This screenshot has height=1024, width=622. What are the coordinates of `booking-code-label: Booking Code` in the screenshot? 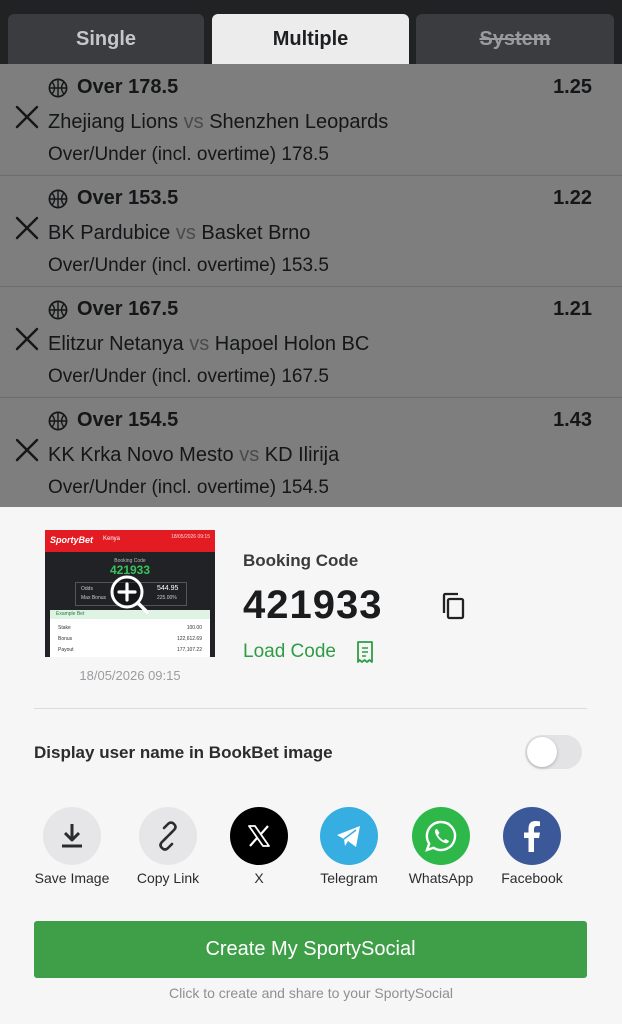 It's located at (301, 560).